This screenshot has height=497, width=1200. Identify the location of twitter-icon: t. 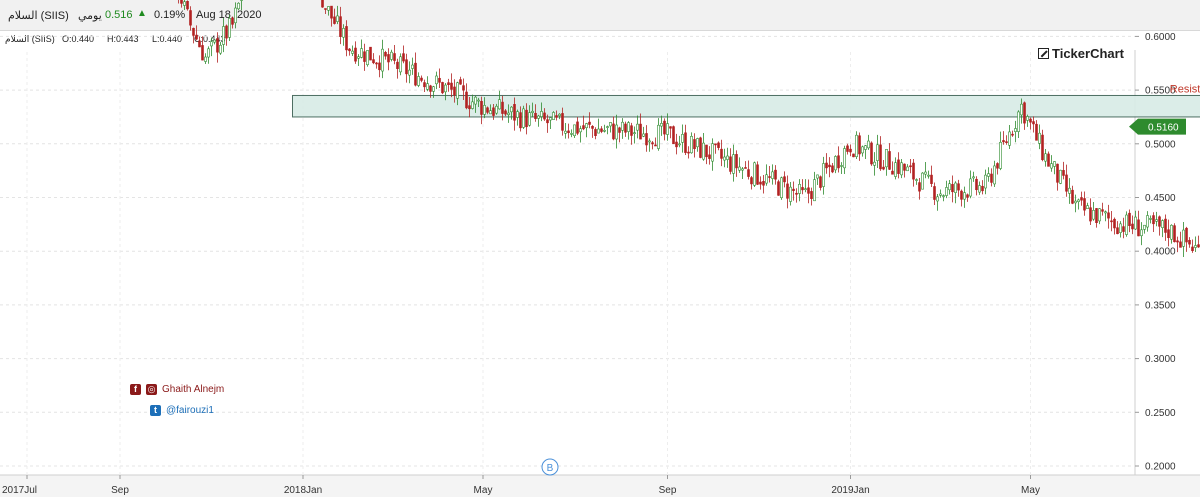
(155, 410).